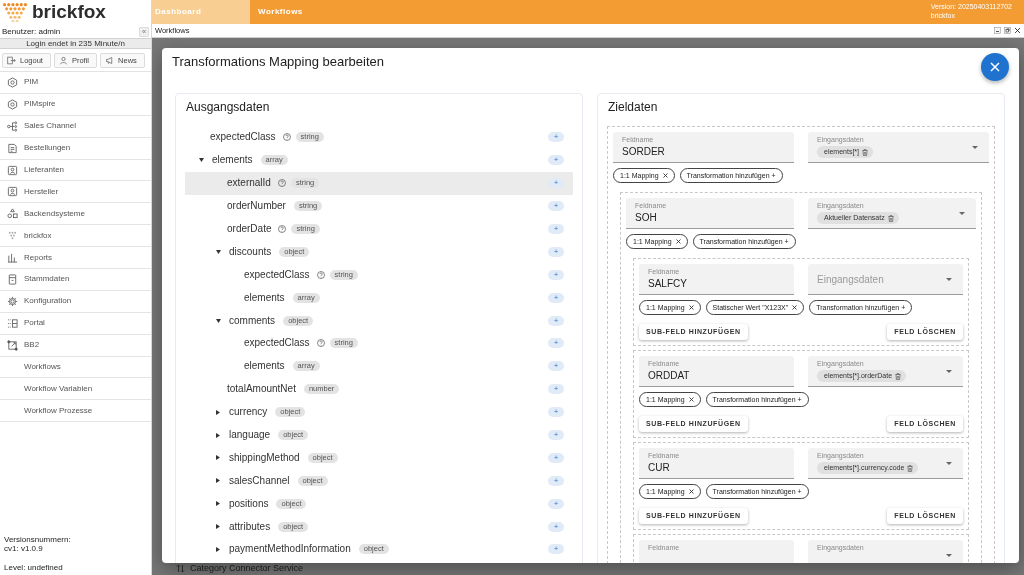 The image size is (1024, 575). Describe the element at coordinates (643, 152) in the screenshot. I see `field-value: SORDER` at that location.